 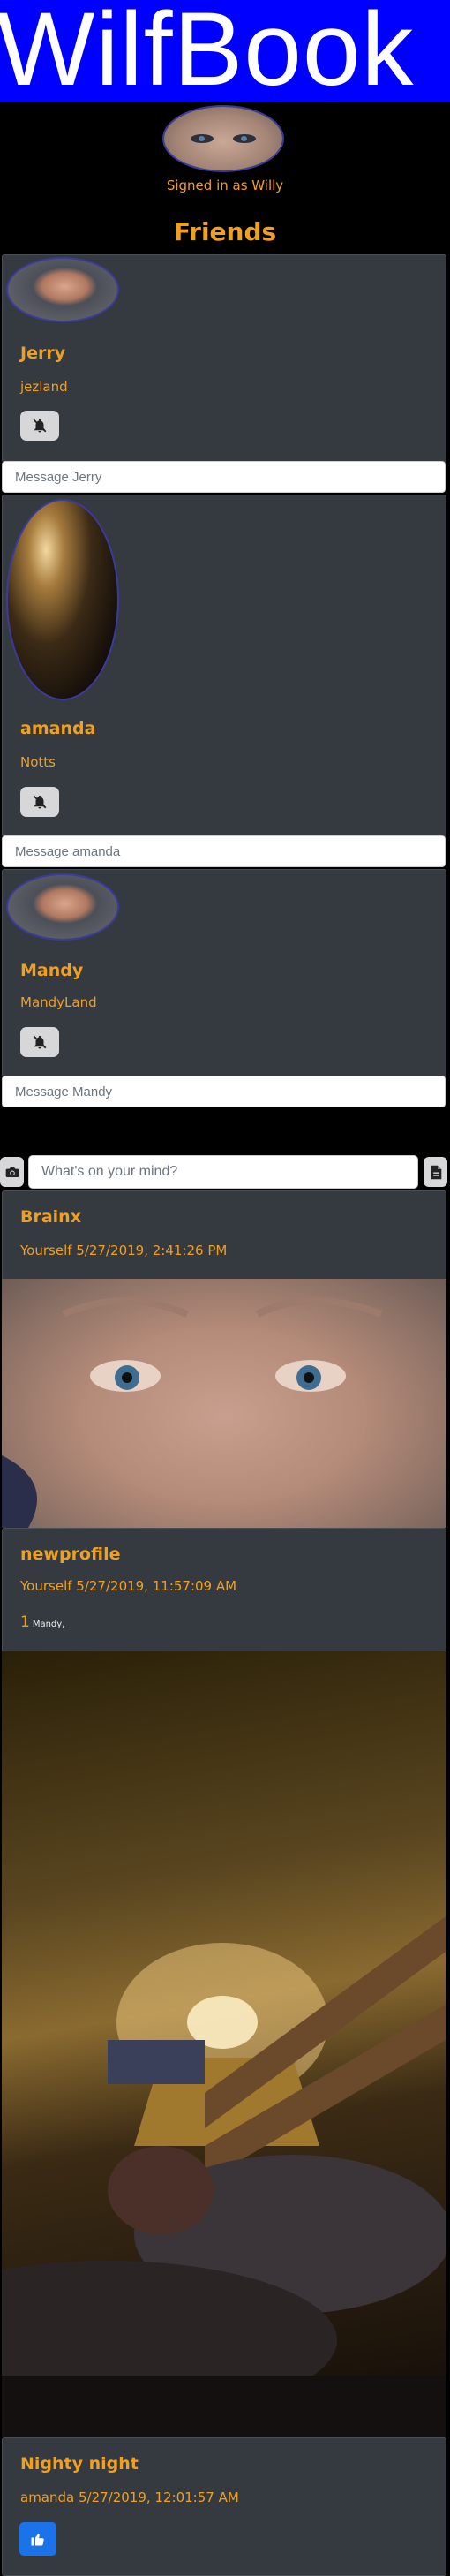 I want to click on like-button, so click(x=37, y=2539).